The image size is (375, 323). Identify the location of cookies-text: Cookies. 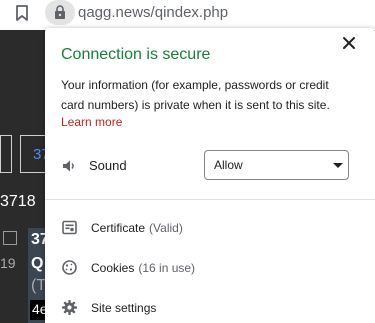
(113, 268).